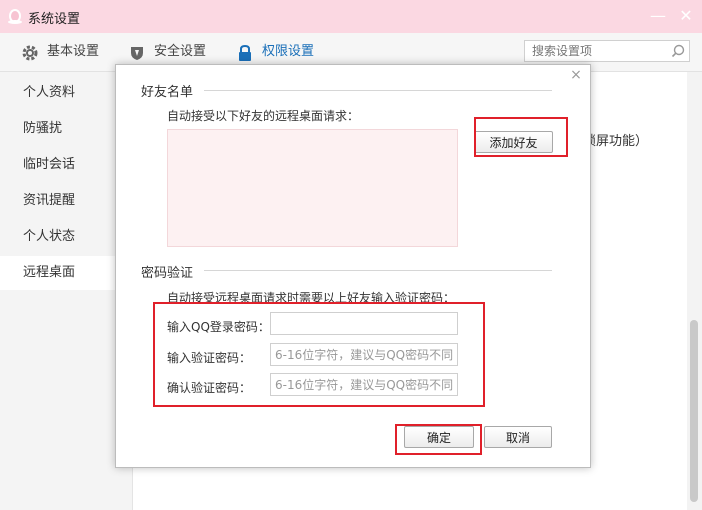 This screenshot has width=702, height=510. Describe the element at coordinates (576, 75) in the screenshot. I see `dialog-close-button: ×` at that location.